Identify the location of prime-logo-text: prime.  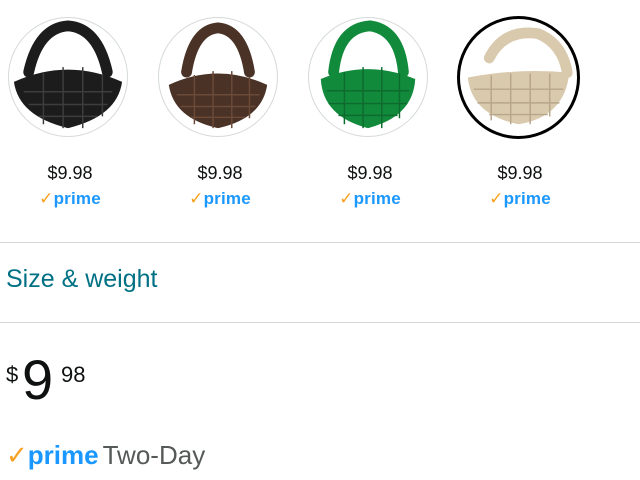
(63, 455).